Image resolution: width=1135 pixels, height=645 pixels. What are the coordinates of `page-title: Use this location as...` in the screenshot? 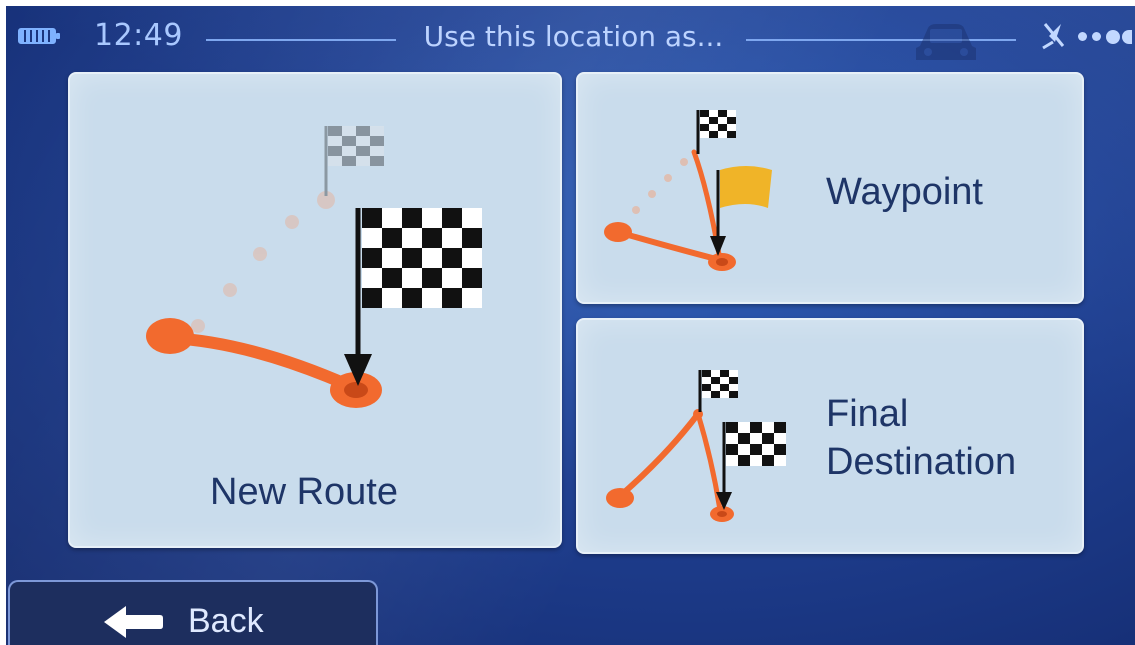 It's located at (573, 36).